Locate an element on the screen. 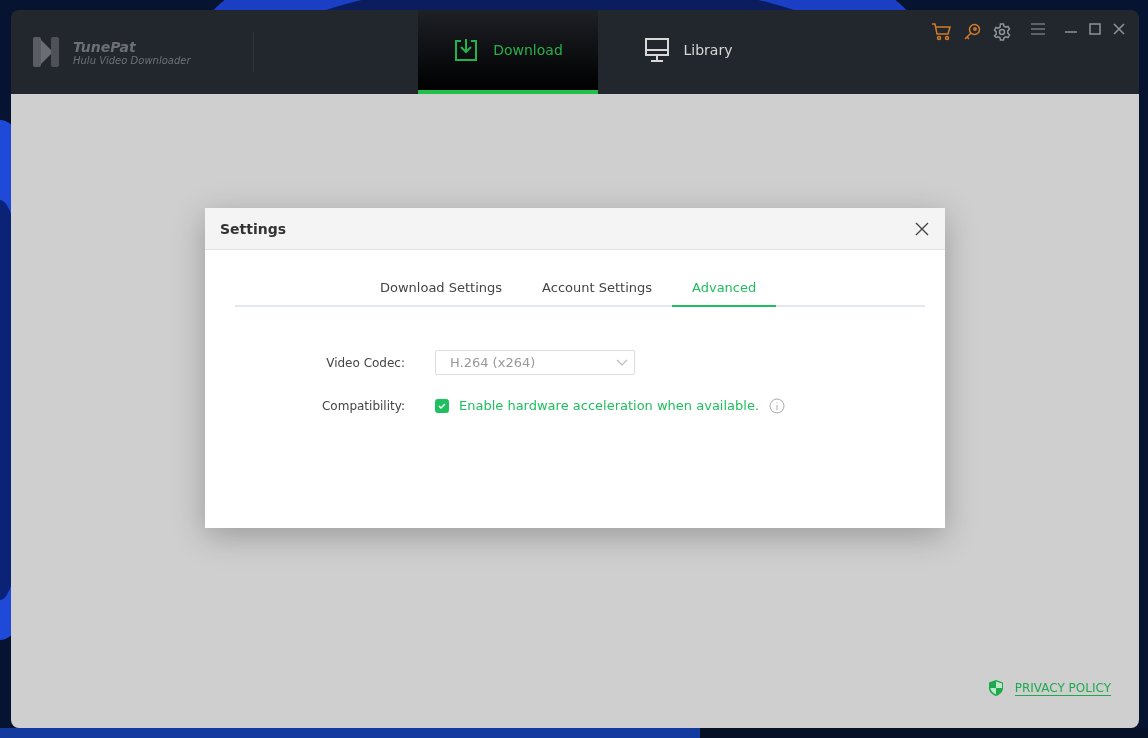  field-label: Video Codec: is located at coordinates (365, 362).